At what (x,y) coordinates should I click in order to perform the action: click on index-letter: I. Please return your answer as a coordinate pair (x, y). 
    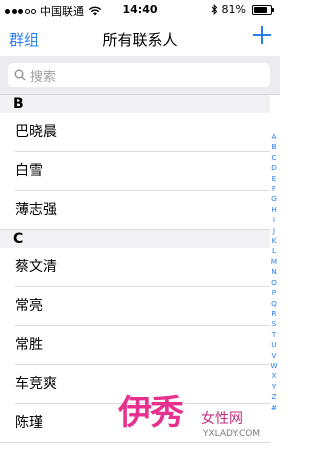
    Looking at the image, I should click on (274, 220).